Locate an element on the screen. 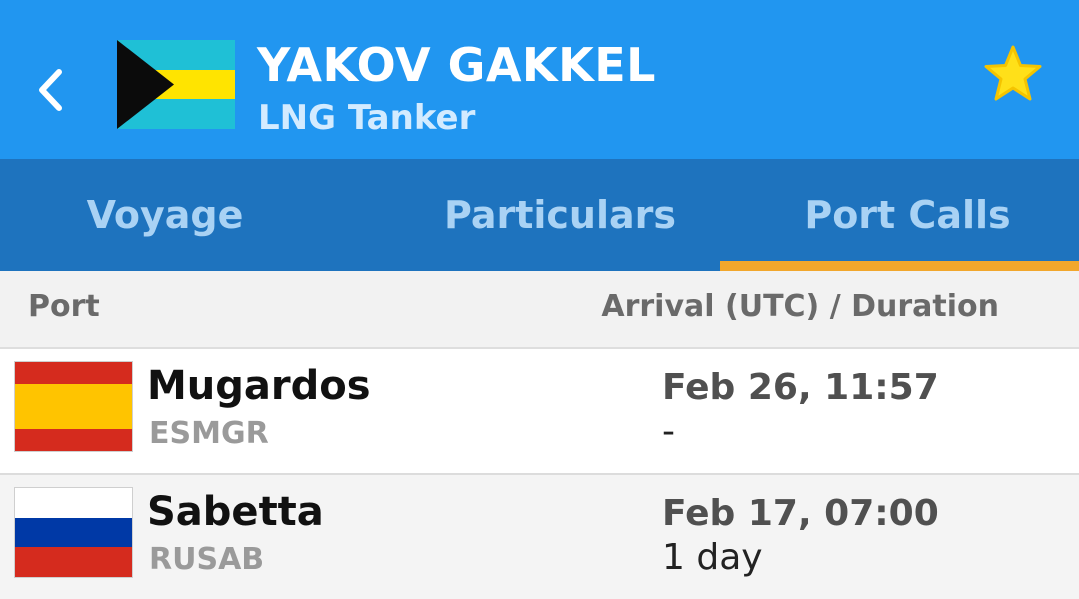  tab-port-calls: Port Calls is located at coordinates (899, 215).